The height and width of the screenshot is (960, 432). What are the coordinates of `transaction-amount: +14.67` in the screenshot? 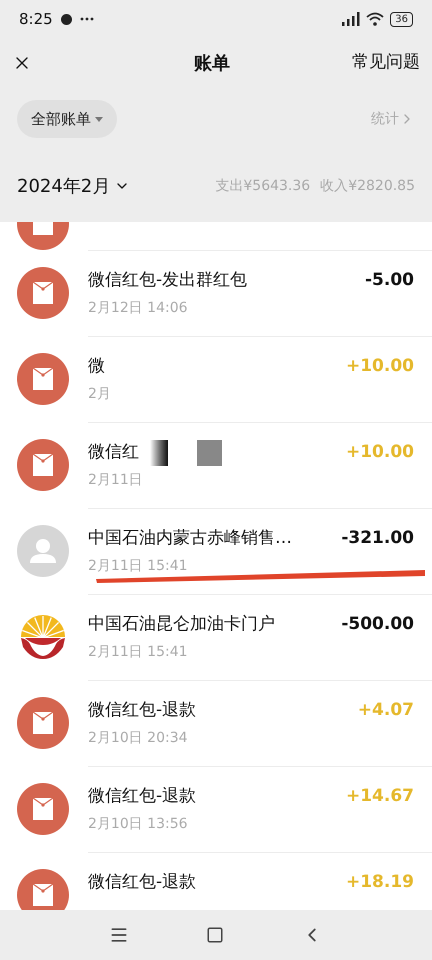 It's located at (380, 796).